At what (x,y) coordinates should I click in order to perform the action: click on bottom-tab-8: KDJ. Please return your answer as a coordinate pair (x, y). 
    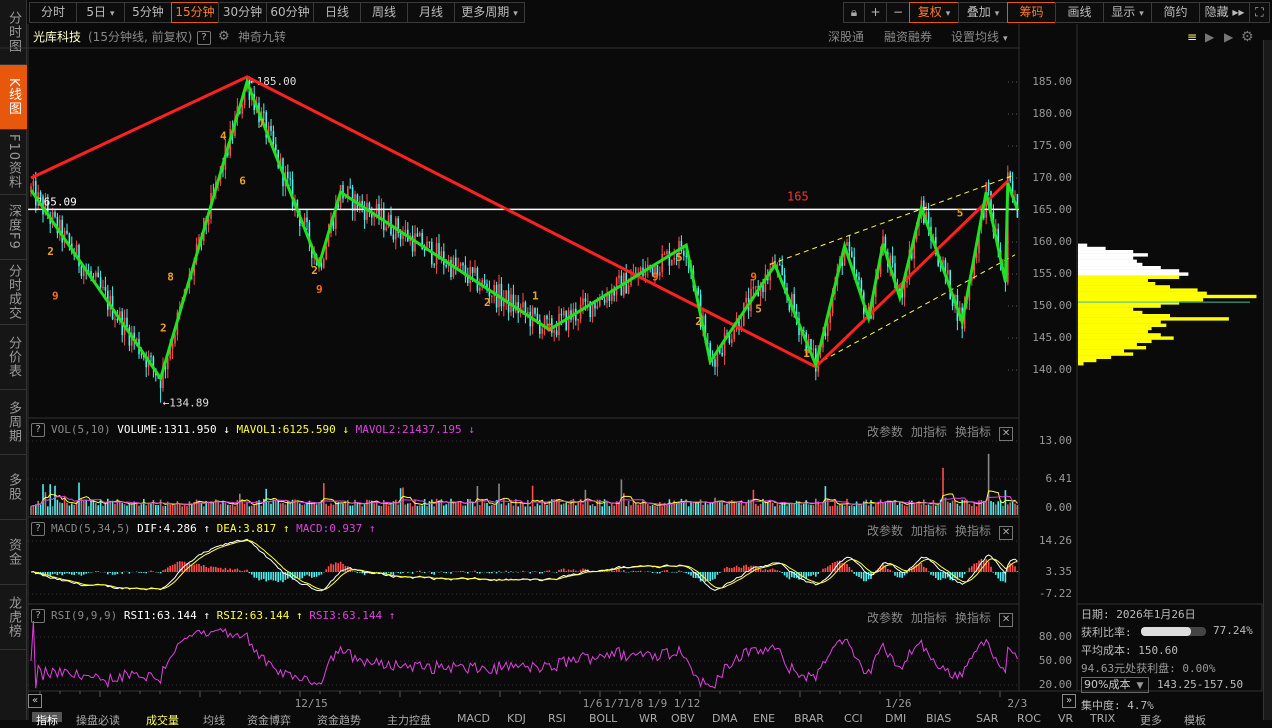
    Looking at the image, I should click on (516, 718).